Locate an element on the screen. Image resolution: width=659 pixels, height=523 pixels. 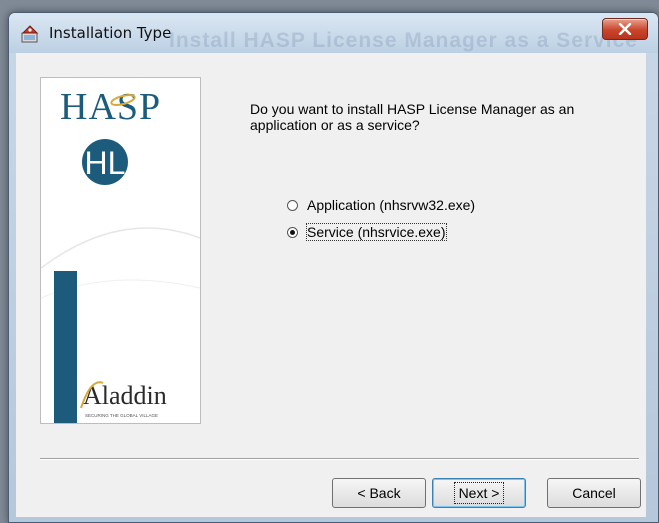
back-button: < Back is located at coordinates (379, 493).